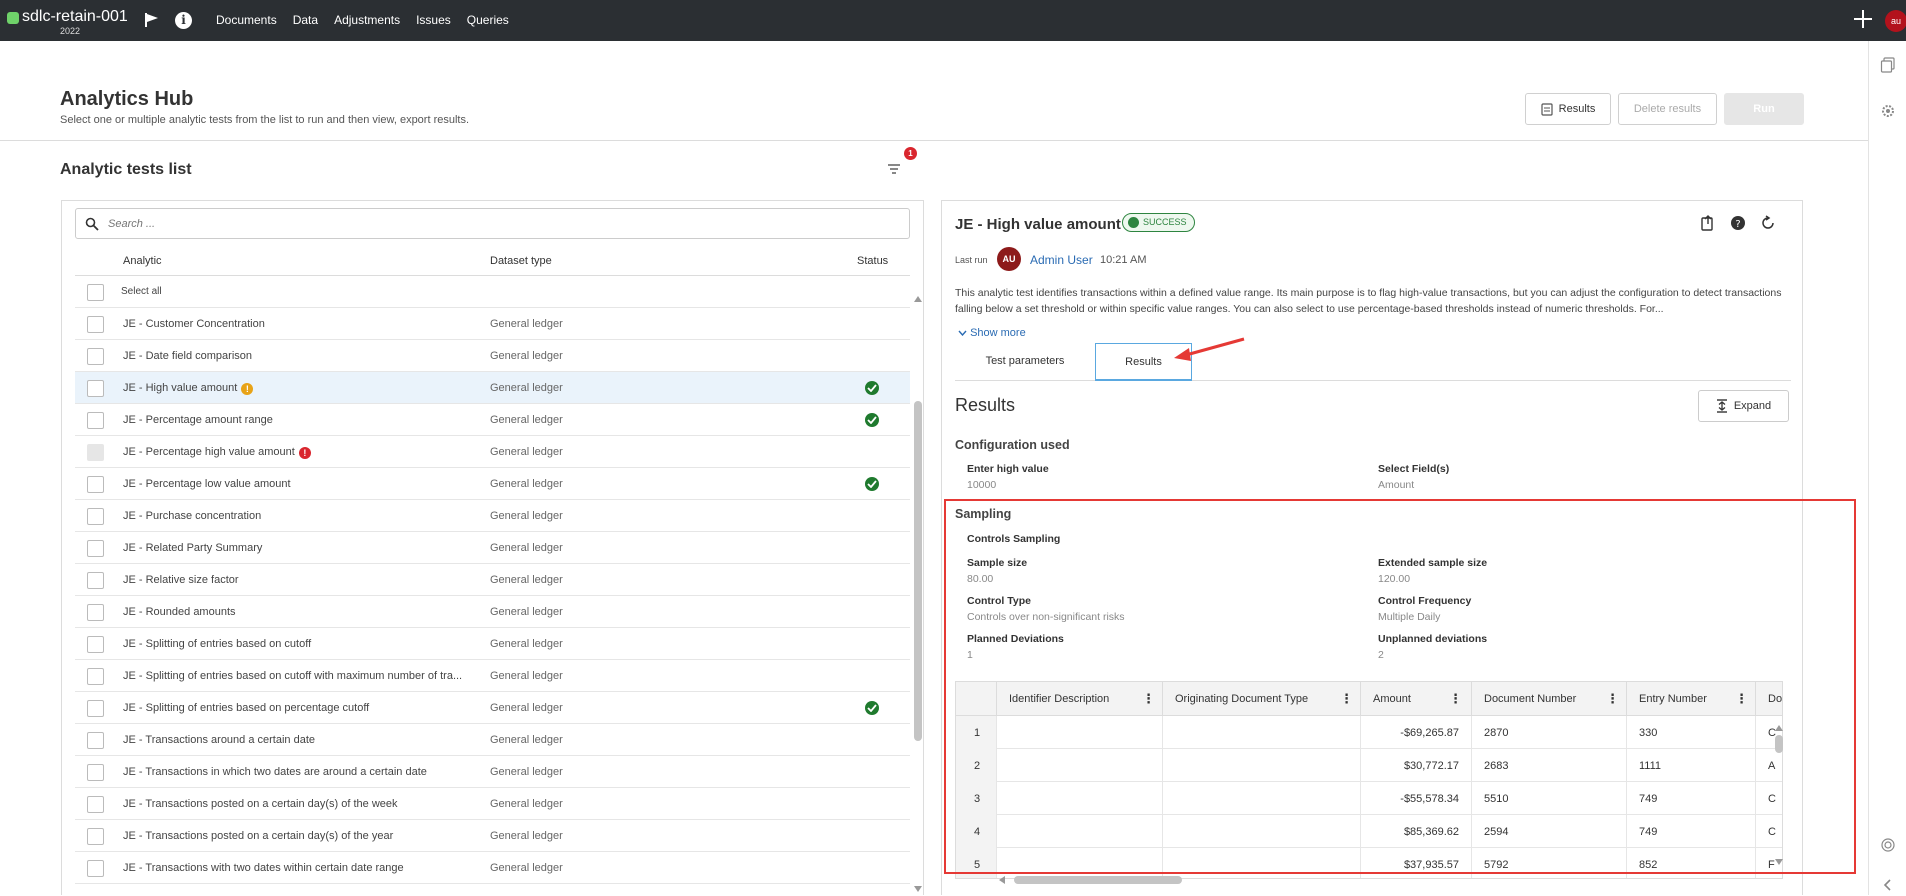 The width and height of the screenshot is (1906, 896). I want to click on show-more-link: Show more, so click(992, 333).